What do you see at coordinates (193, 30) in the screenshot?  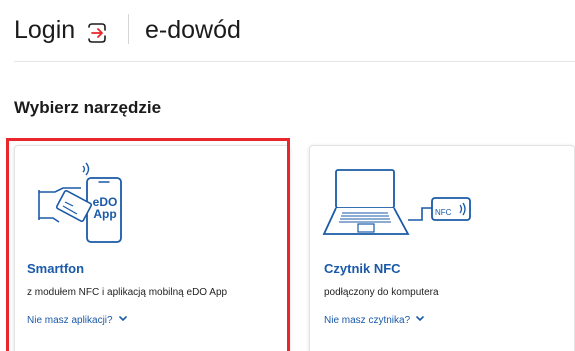 I see `edowod-title: e-dowód` at bounding box center [193, 30].